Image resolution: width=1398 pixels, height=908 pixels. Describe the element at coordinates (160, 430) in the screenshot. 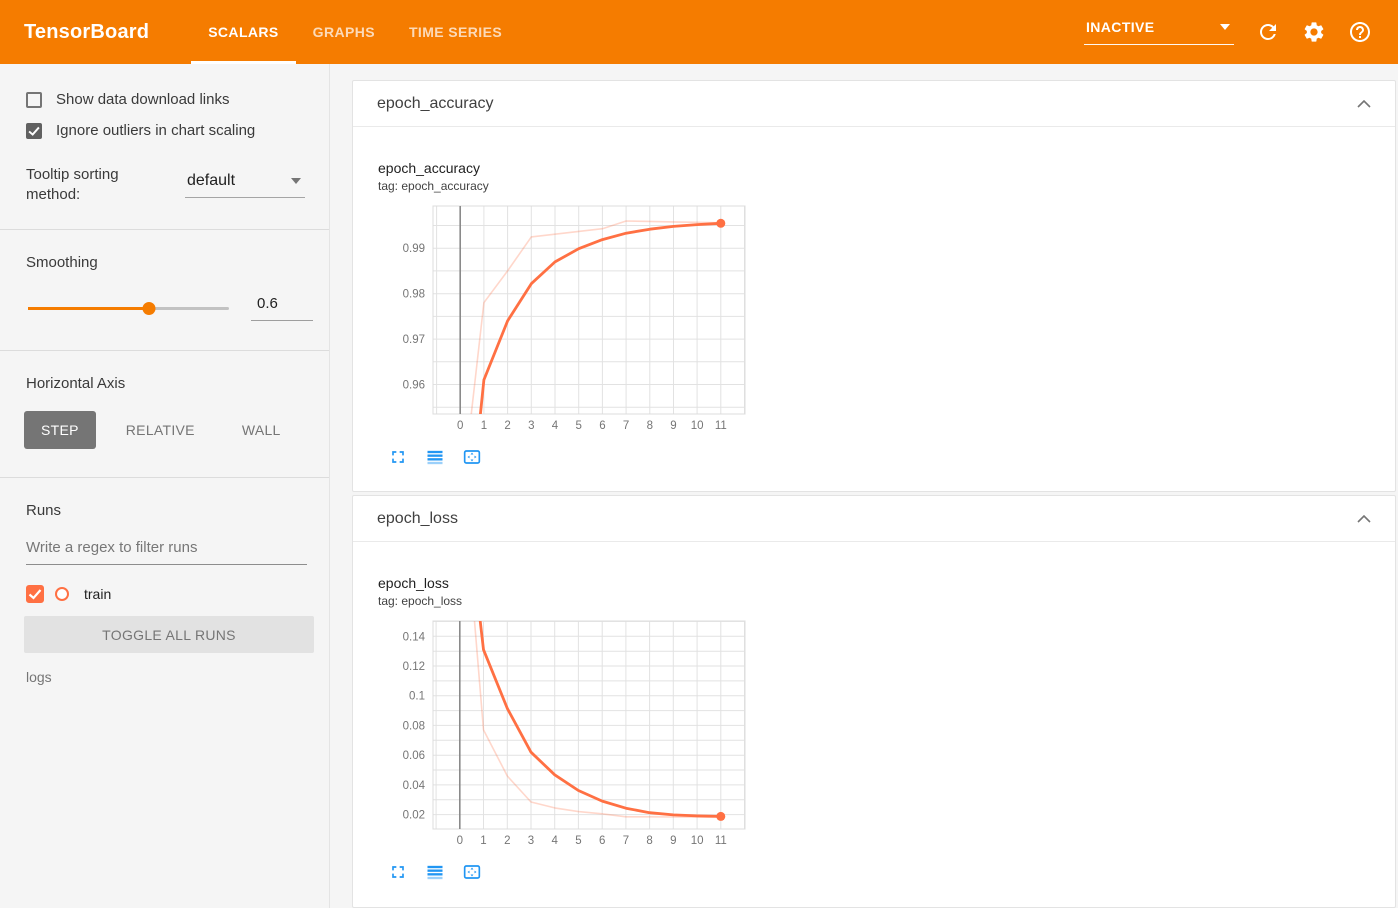

I see `axis-option-relative: RELATIVE` at that location.